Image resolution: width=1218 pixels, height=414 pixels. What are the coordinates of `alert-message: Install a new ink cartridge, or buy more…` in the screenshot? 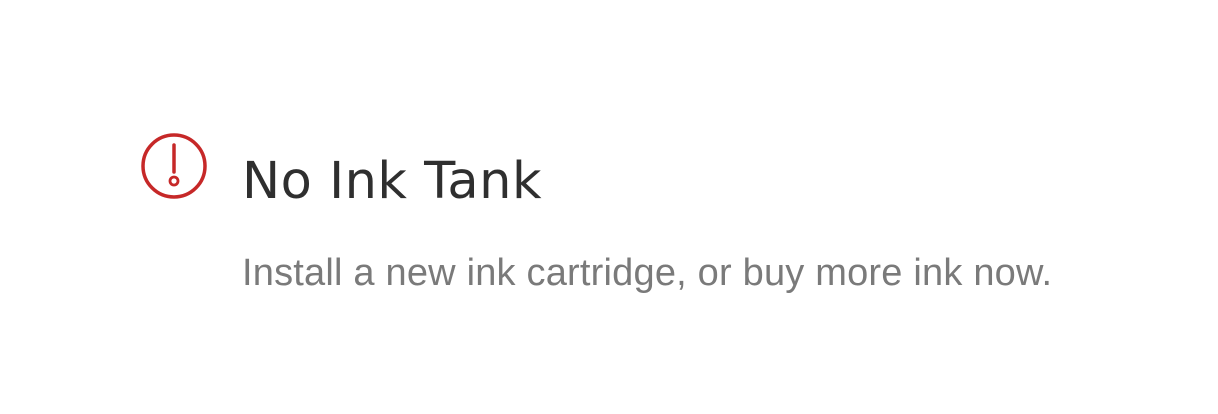 It's located at (647, 273).